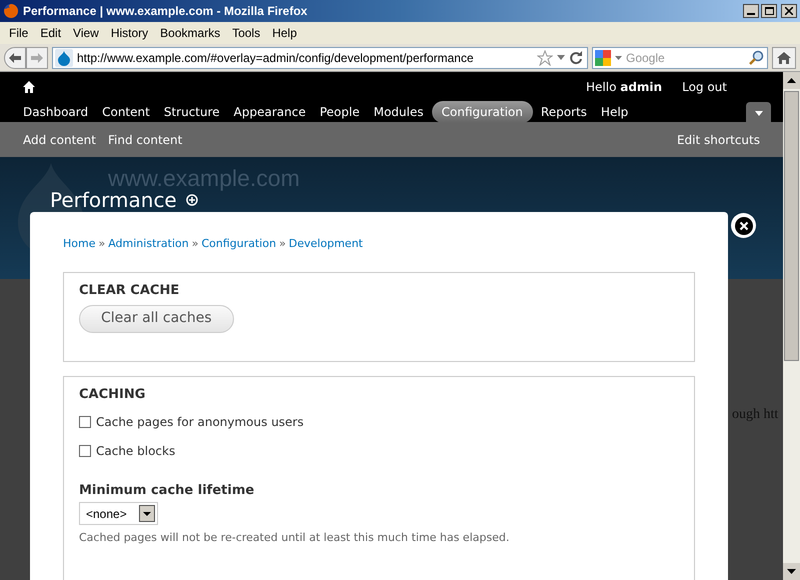 The width and height of the screenshot is (800, 580). What do you see at coordinates (756, 58) in the screenshot?
I see `search-icon` at bounding box center [756, 58].